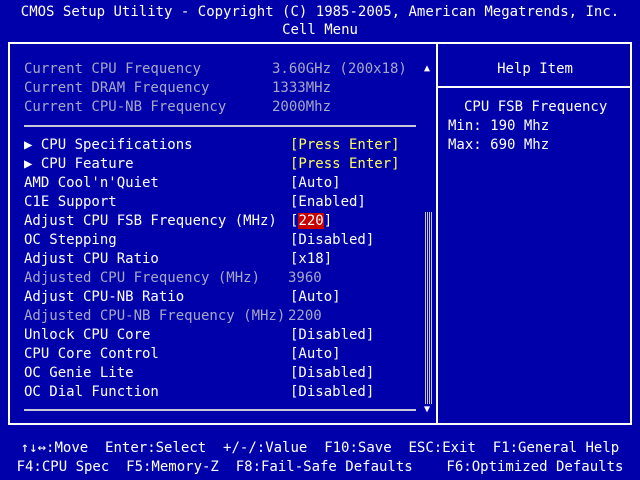  Describe the element at coordinates (536, 107) in the screenshot. I see `help-topic: CPU FSB Frequency` at that location.